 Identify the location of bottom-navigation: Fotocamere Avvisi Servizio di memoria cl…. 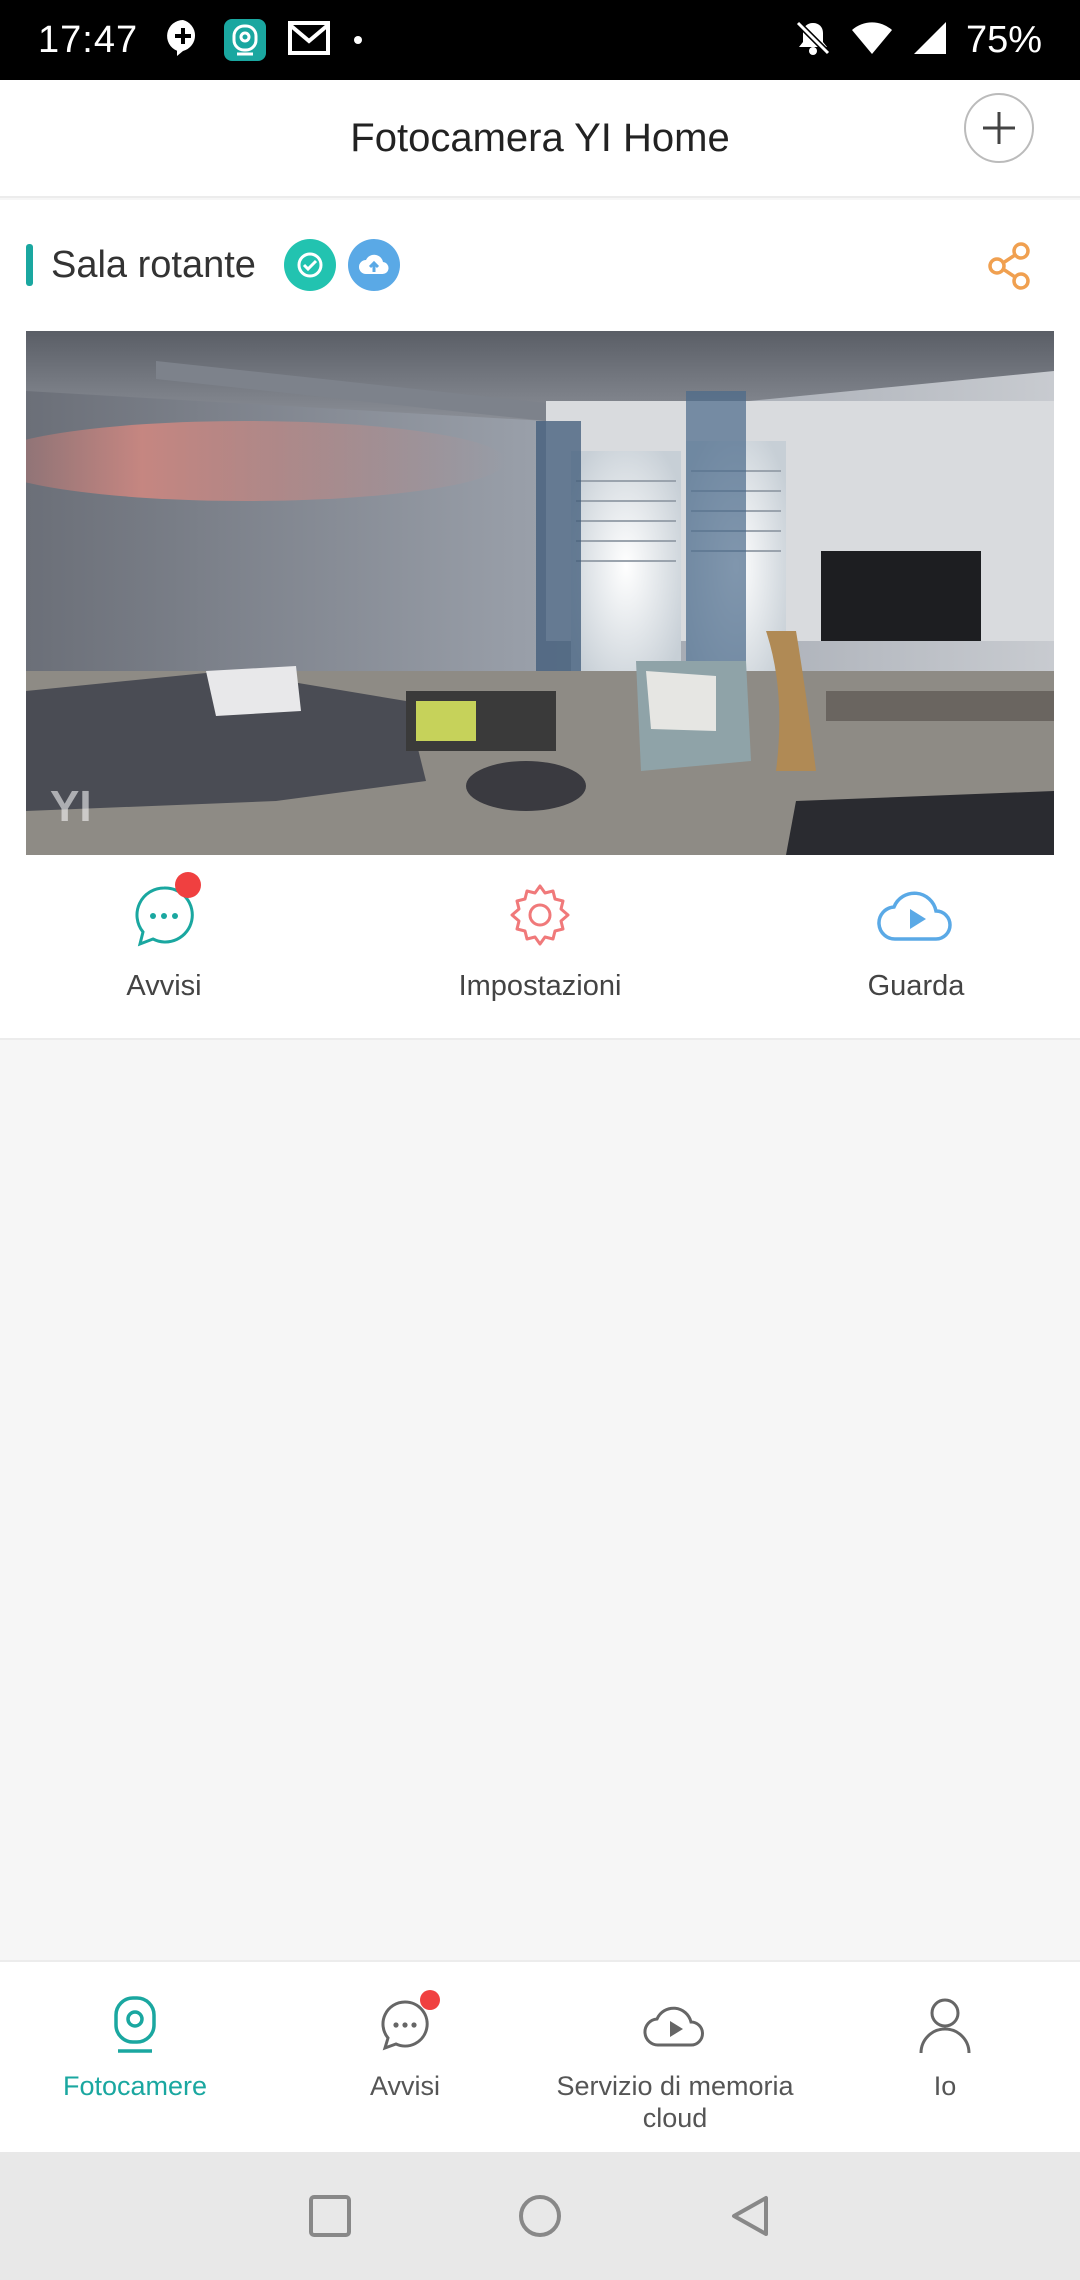
(540, 2056).